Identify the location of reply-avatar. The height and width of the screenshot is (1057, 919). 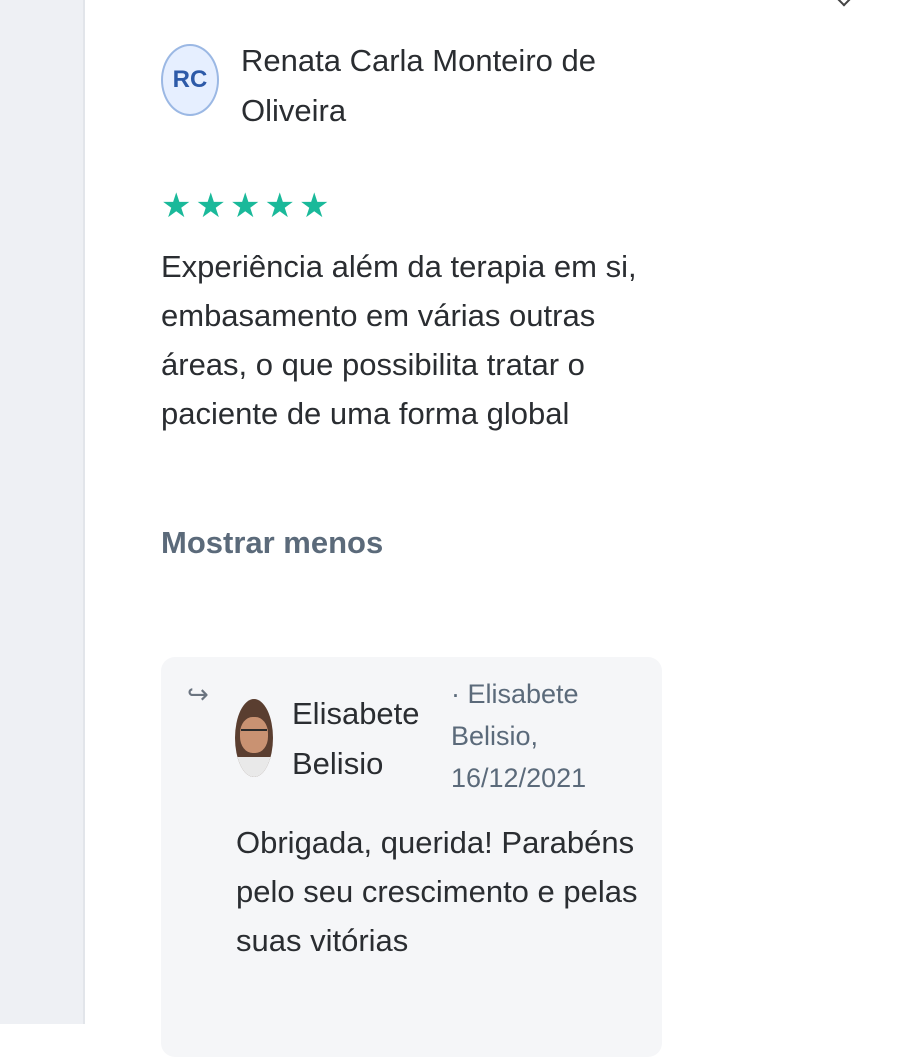
(254, 738).